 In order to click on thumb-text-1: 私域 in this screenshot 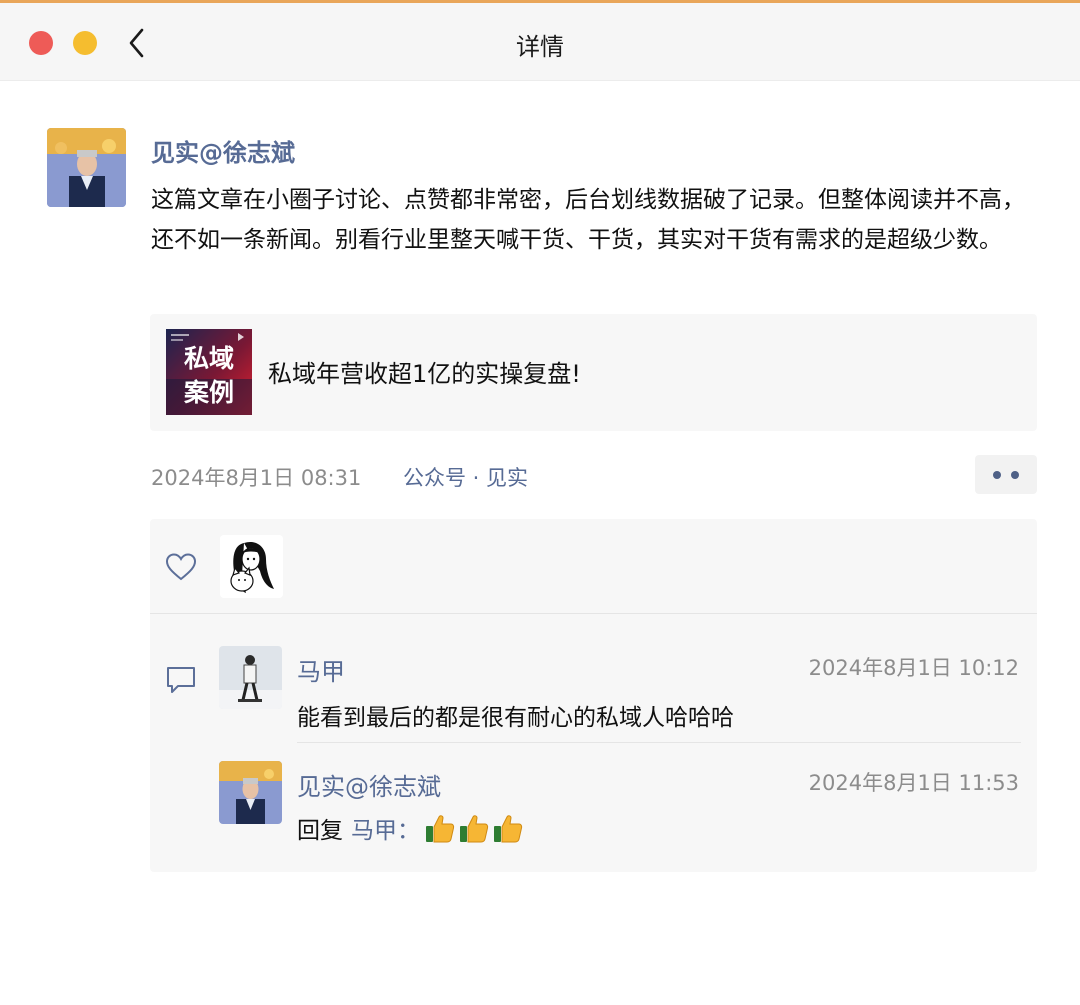, I will do `click(209, 358)`.